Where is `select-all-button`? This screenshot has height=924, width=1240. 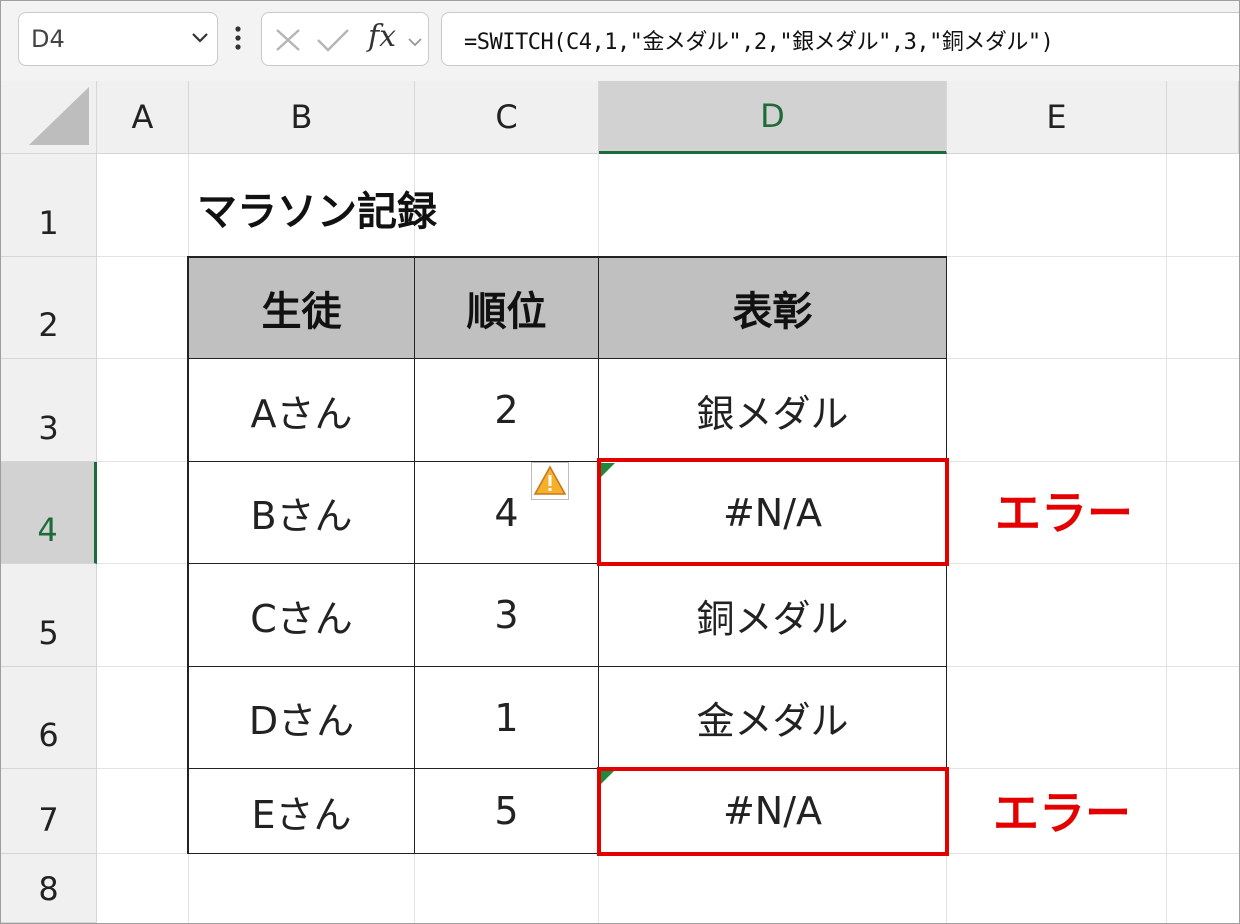 select-all-button is located at coordinates (49, 117).